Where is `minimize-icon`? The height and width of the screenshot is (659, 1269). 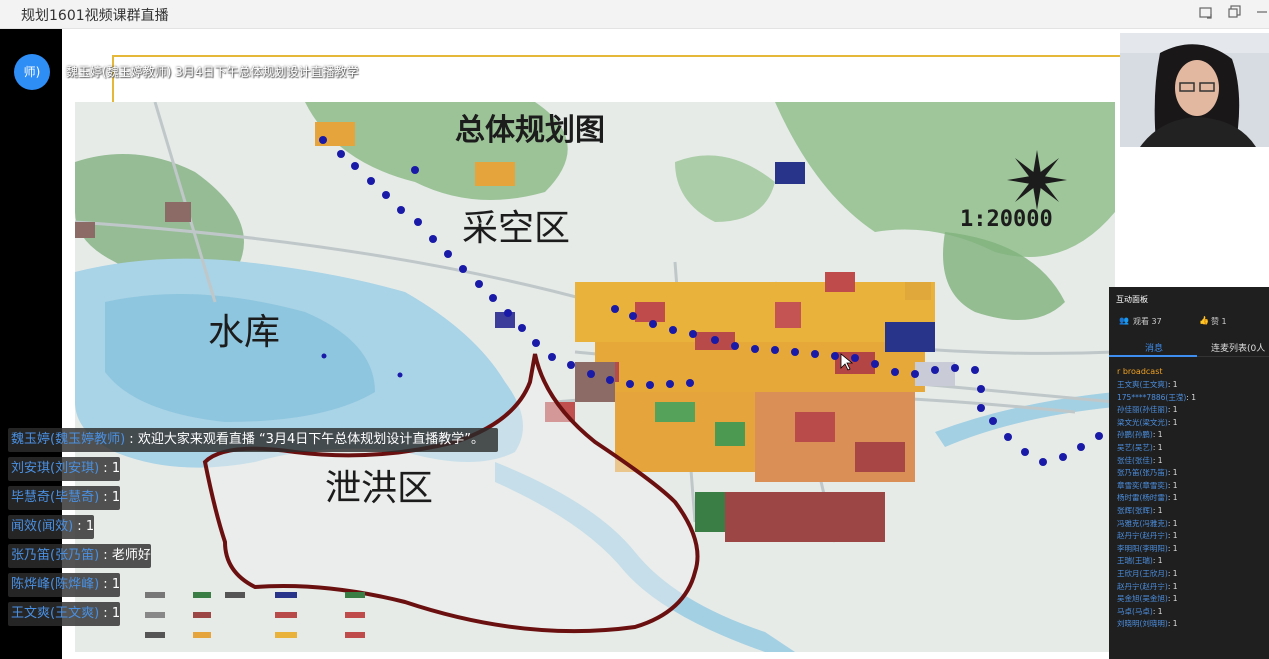 minimize-icon is located at coordinates (1261, 14).